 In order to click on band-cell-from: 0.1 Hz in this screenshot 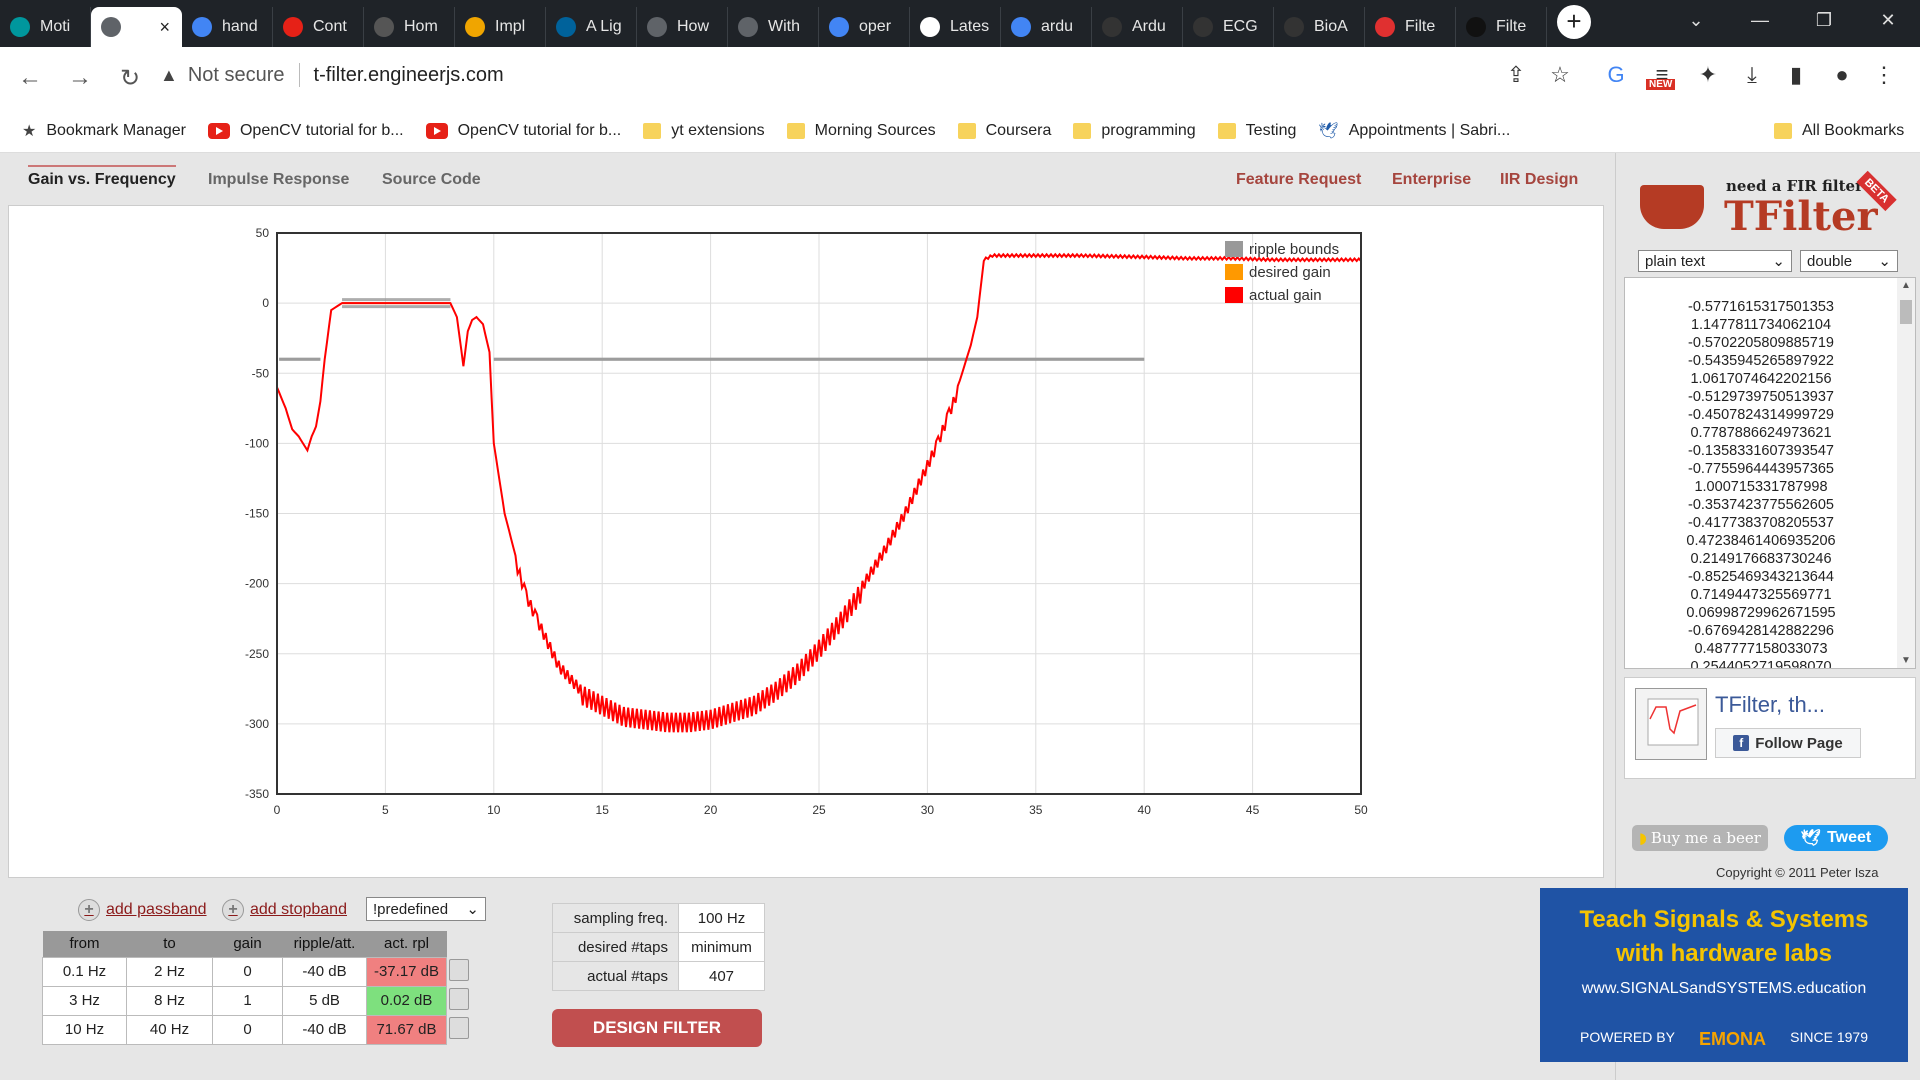, I will do `click(84, 971)`.